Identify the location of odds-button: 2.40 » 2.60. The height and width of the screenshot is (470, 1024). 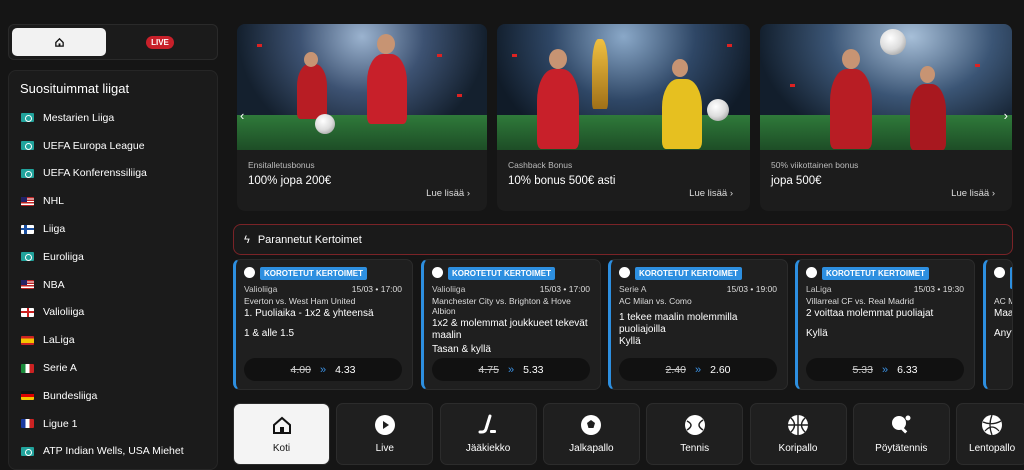
(698, 369).